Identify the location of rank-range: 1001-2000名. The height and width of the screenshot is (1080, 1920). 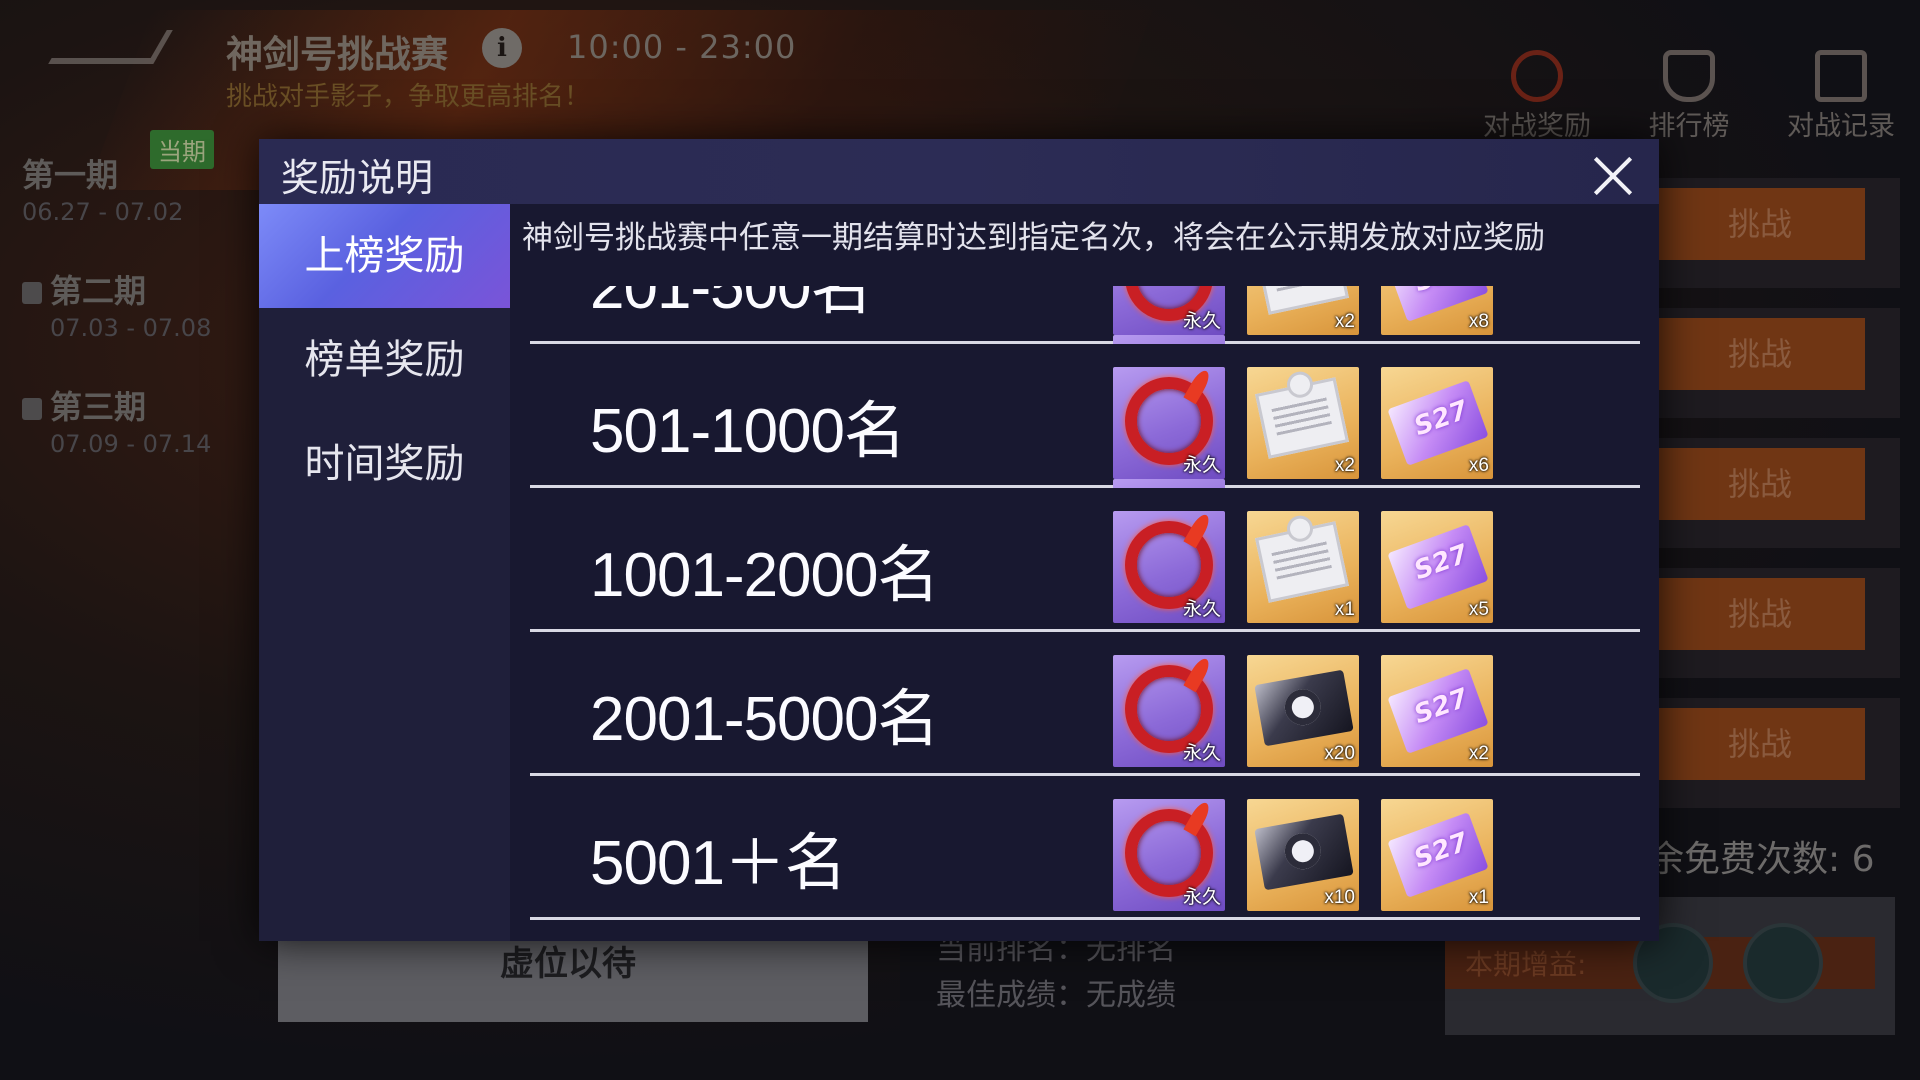
(764, 575).